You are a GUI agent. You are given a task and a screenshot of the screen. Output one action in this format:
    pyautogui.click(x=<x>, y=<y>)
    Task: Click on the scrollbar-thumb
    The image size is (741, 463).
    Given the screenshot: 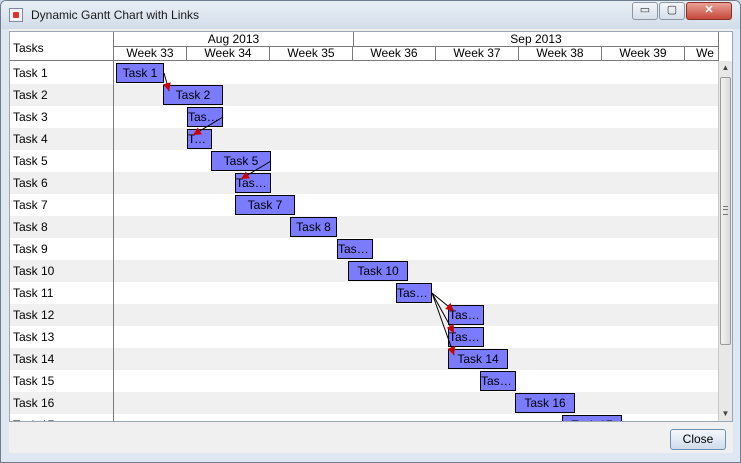 What is the action you would take?
    pyautogui.click(x=725, y=211)
    